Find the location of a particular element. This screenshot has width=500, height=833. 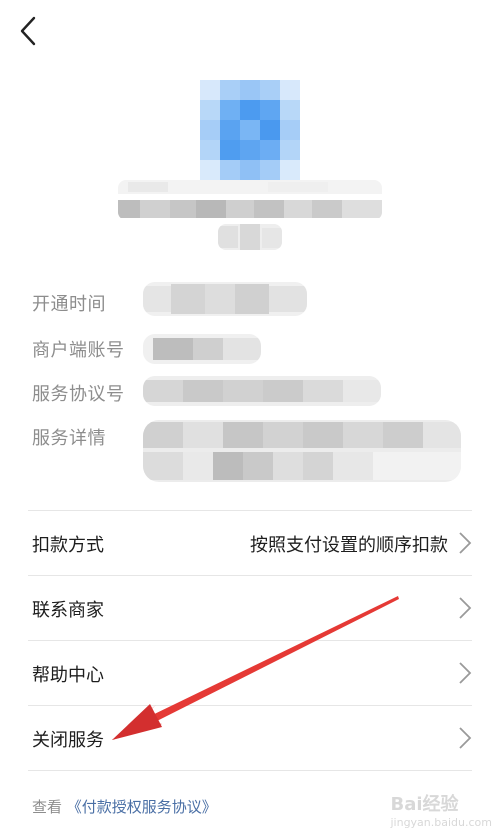

merchant-account-value-blurred is located at coordinates (202, 349).